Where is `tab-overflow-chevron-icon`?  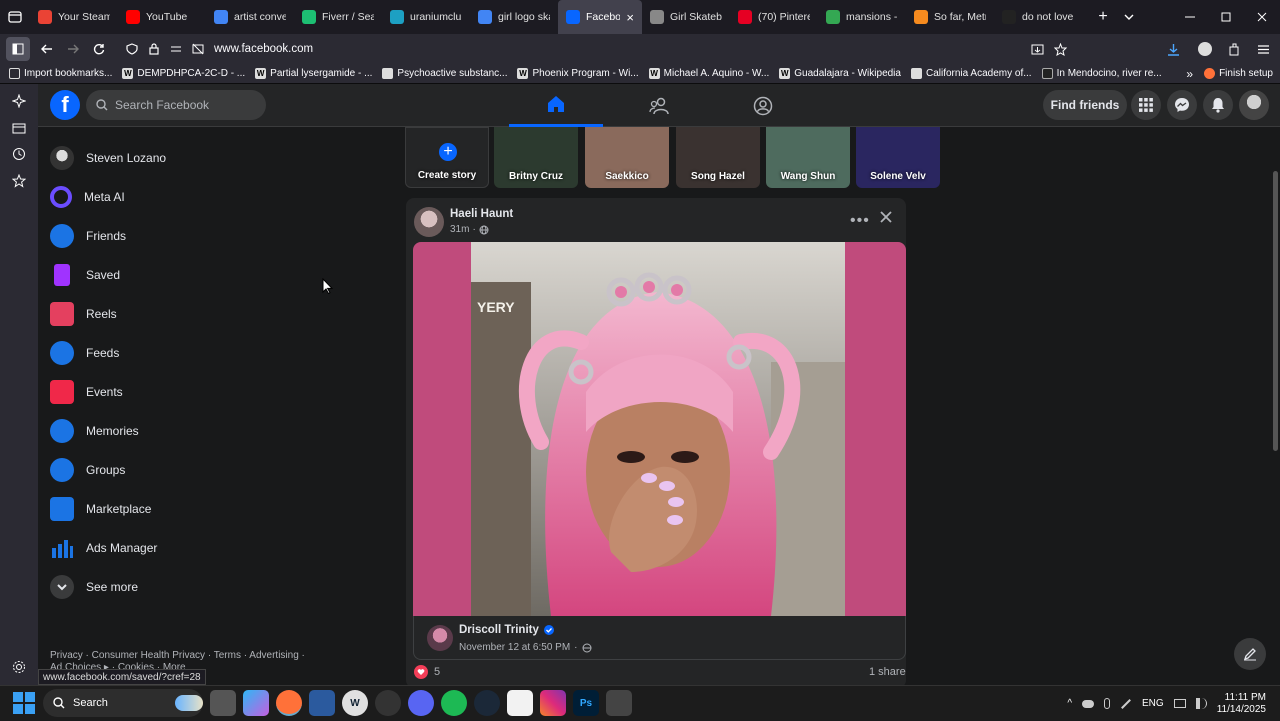 tab-overflow-chevron-icon is located at coordinates (1129, 17).